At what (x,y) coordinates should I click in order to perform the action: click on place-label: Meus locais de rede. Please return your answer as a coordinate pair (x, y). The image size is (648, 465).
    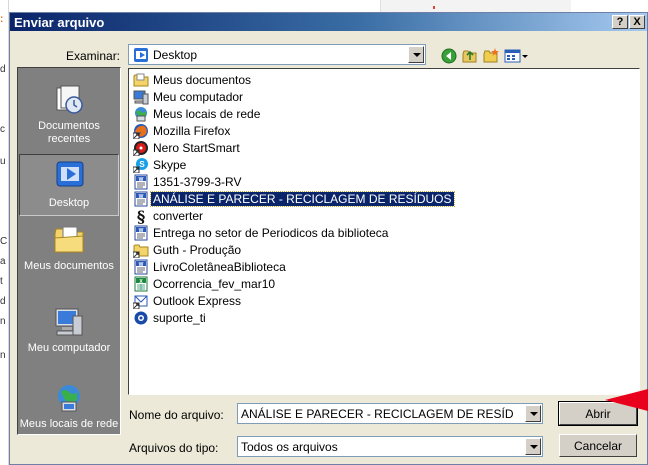
    Looking at the image, I should click on (69, 424).